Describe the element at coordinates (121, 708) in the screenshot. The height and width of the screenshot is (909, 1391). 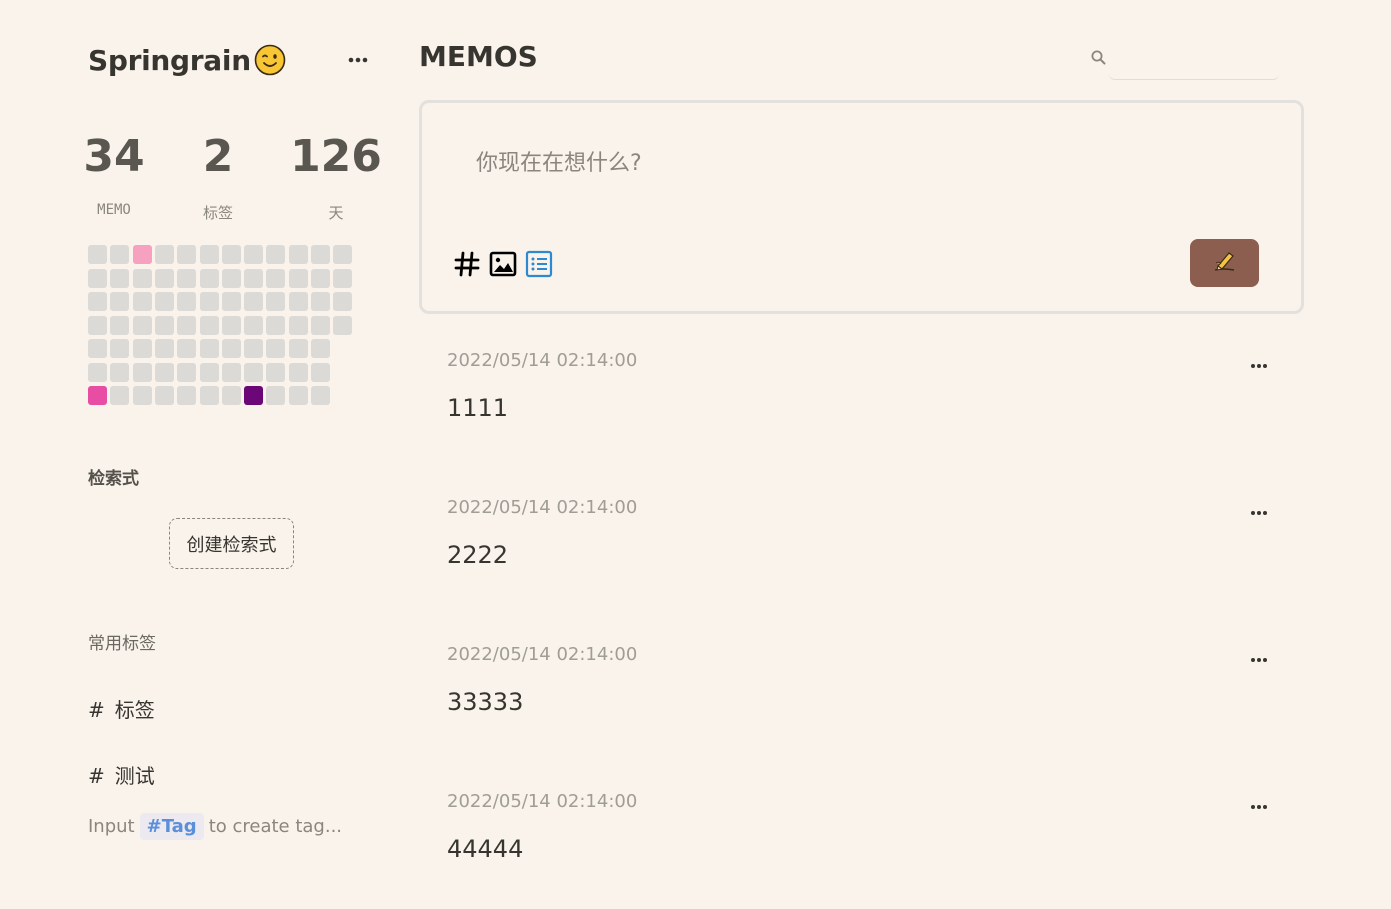
I see `tag-item-biaoqian: # 标签` at that location.